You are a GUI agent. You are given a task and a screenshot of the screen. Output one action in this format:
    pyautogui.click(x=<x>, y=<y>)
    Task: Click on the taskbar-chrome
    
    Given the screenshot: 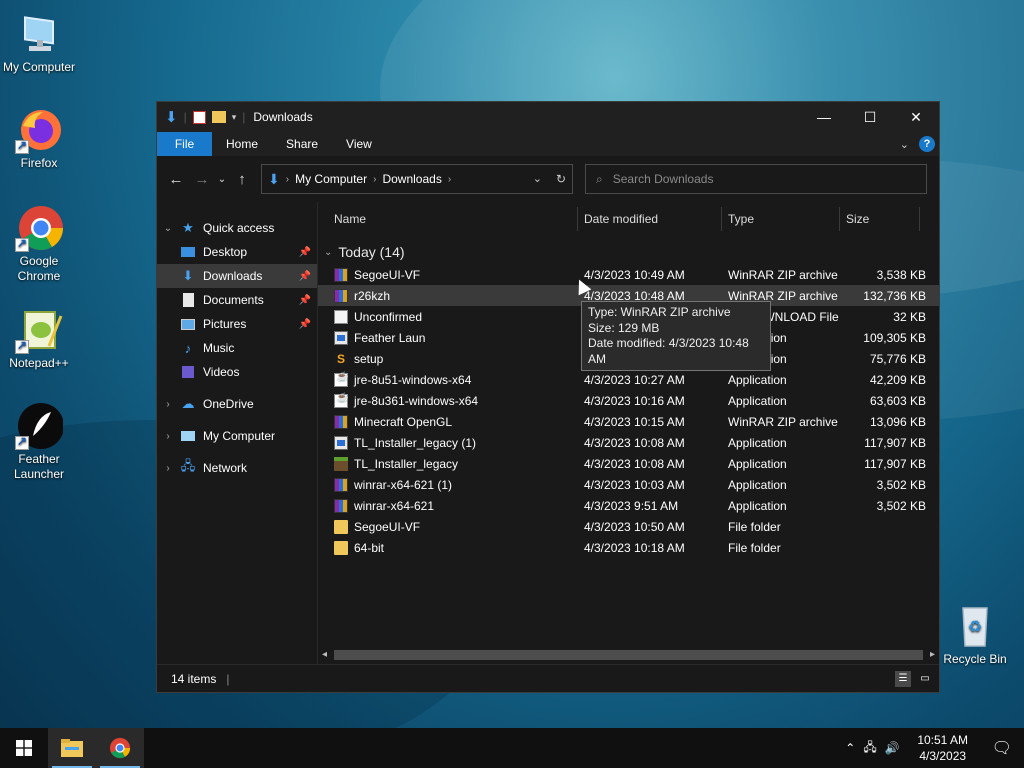 What is the action you would take?
    pyautogui.click(x=120, y=748)
    